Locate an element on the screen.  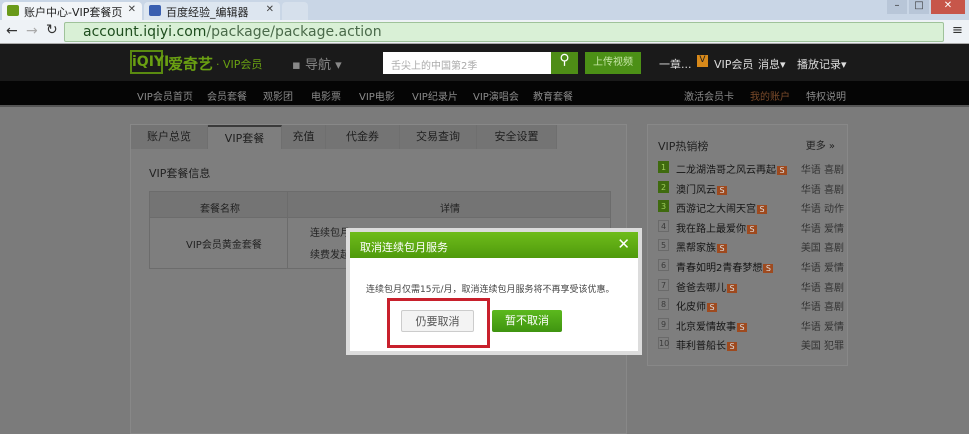
rank-badge: 3 is located at coordinates (663, 206).